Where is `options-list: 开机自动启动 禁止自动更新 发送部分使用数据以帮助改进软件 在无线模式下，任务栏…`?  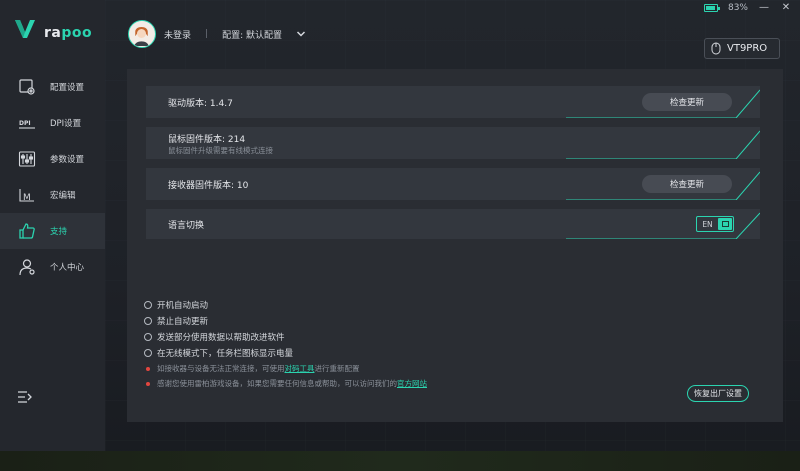
options-list: 开机自动启动 禁止自动更新 发送部分使用数据以帮助改进软件 在无线模式下，任务栏… is located at coordinates (285, 344).